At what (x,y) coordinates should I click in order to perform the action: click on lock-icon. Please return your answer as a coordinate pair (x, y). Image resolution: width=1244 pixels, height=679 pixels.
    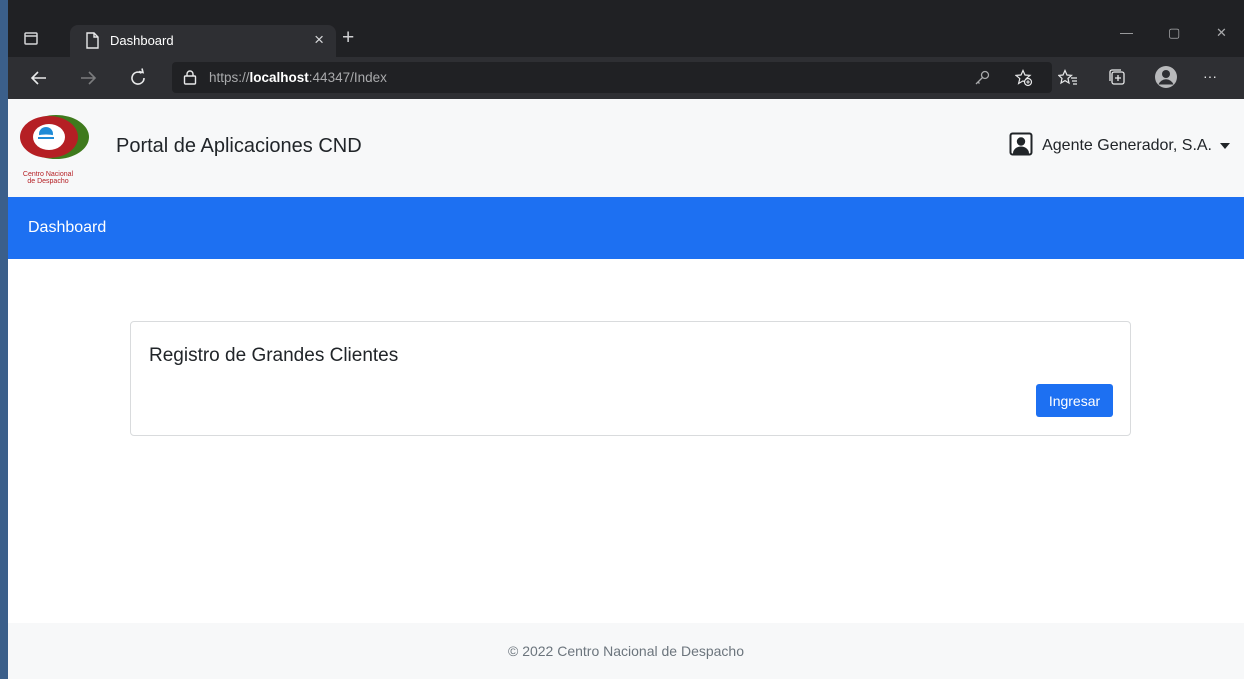
    Looking at the image, I should click on (190, 80).